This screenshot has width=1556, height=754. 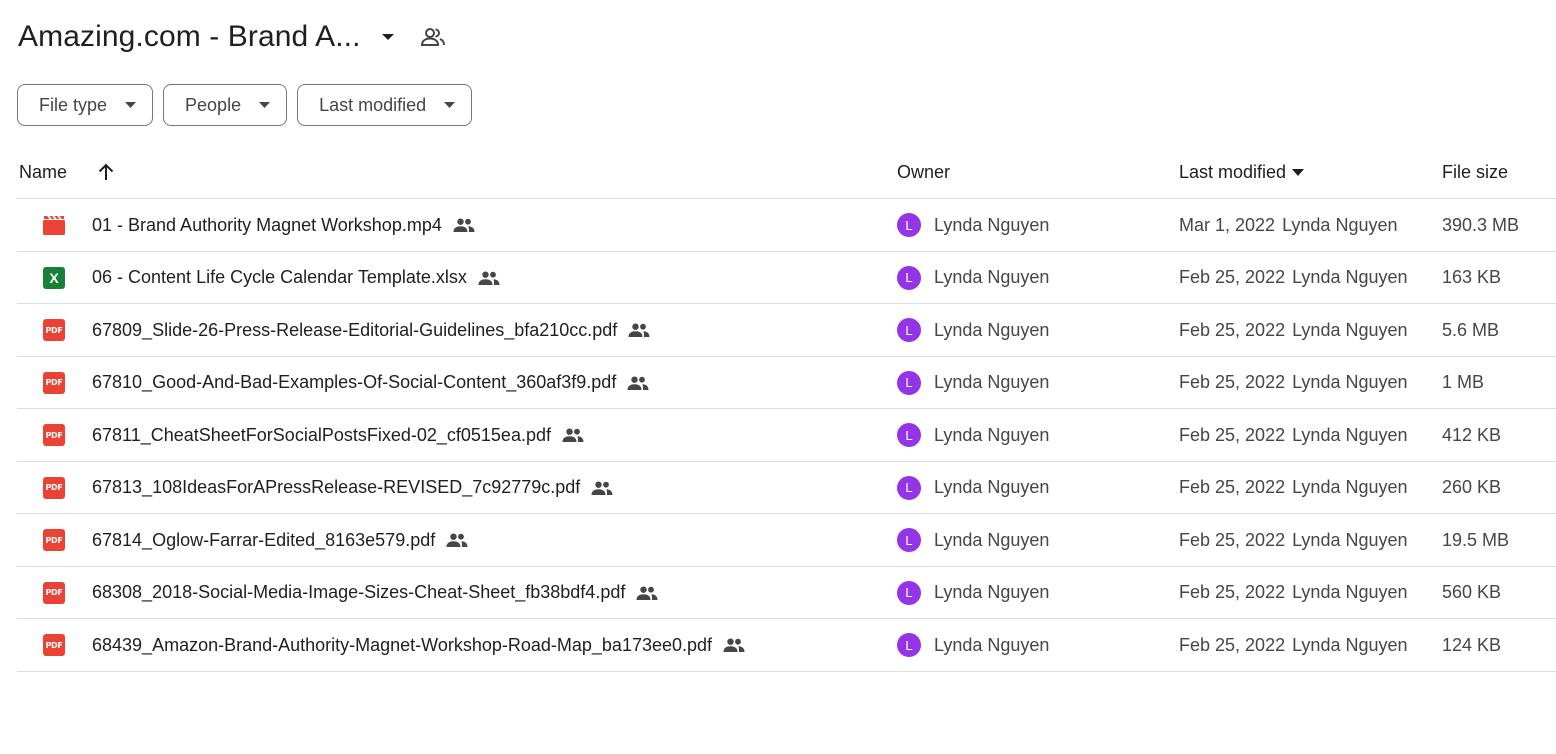 What do you see at coordinates (283, 225) in the screenshot?
I see `file-name-cell: 01 - Brand Authority Magnet Workshop.mp4` at bounding box center [283, 225].